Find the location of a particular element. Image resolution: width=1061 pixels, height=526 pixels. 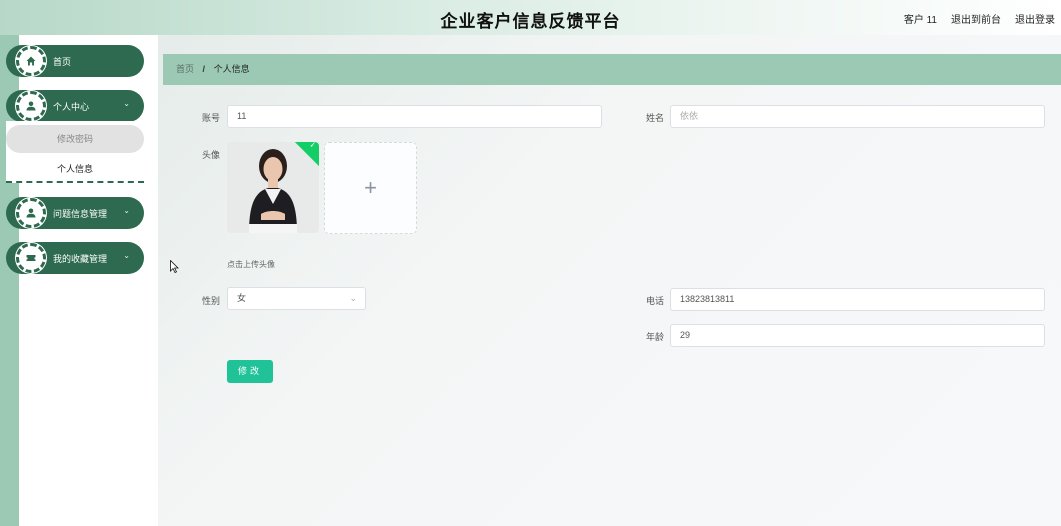

gender-select: 女 ⌄ is located at coordinates (296, 298).